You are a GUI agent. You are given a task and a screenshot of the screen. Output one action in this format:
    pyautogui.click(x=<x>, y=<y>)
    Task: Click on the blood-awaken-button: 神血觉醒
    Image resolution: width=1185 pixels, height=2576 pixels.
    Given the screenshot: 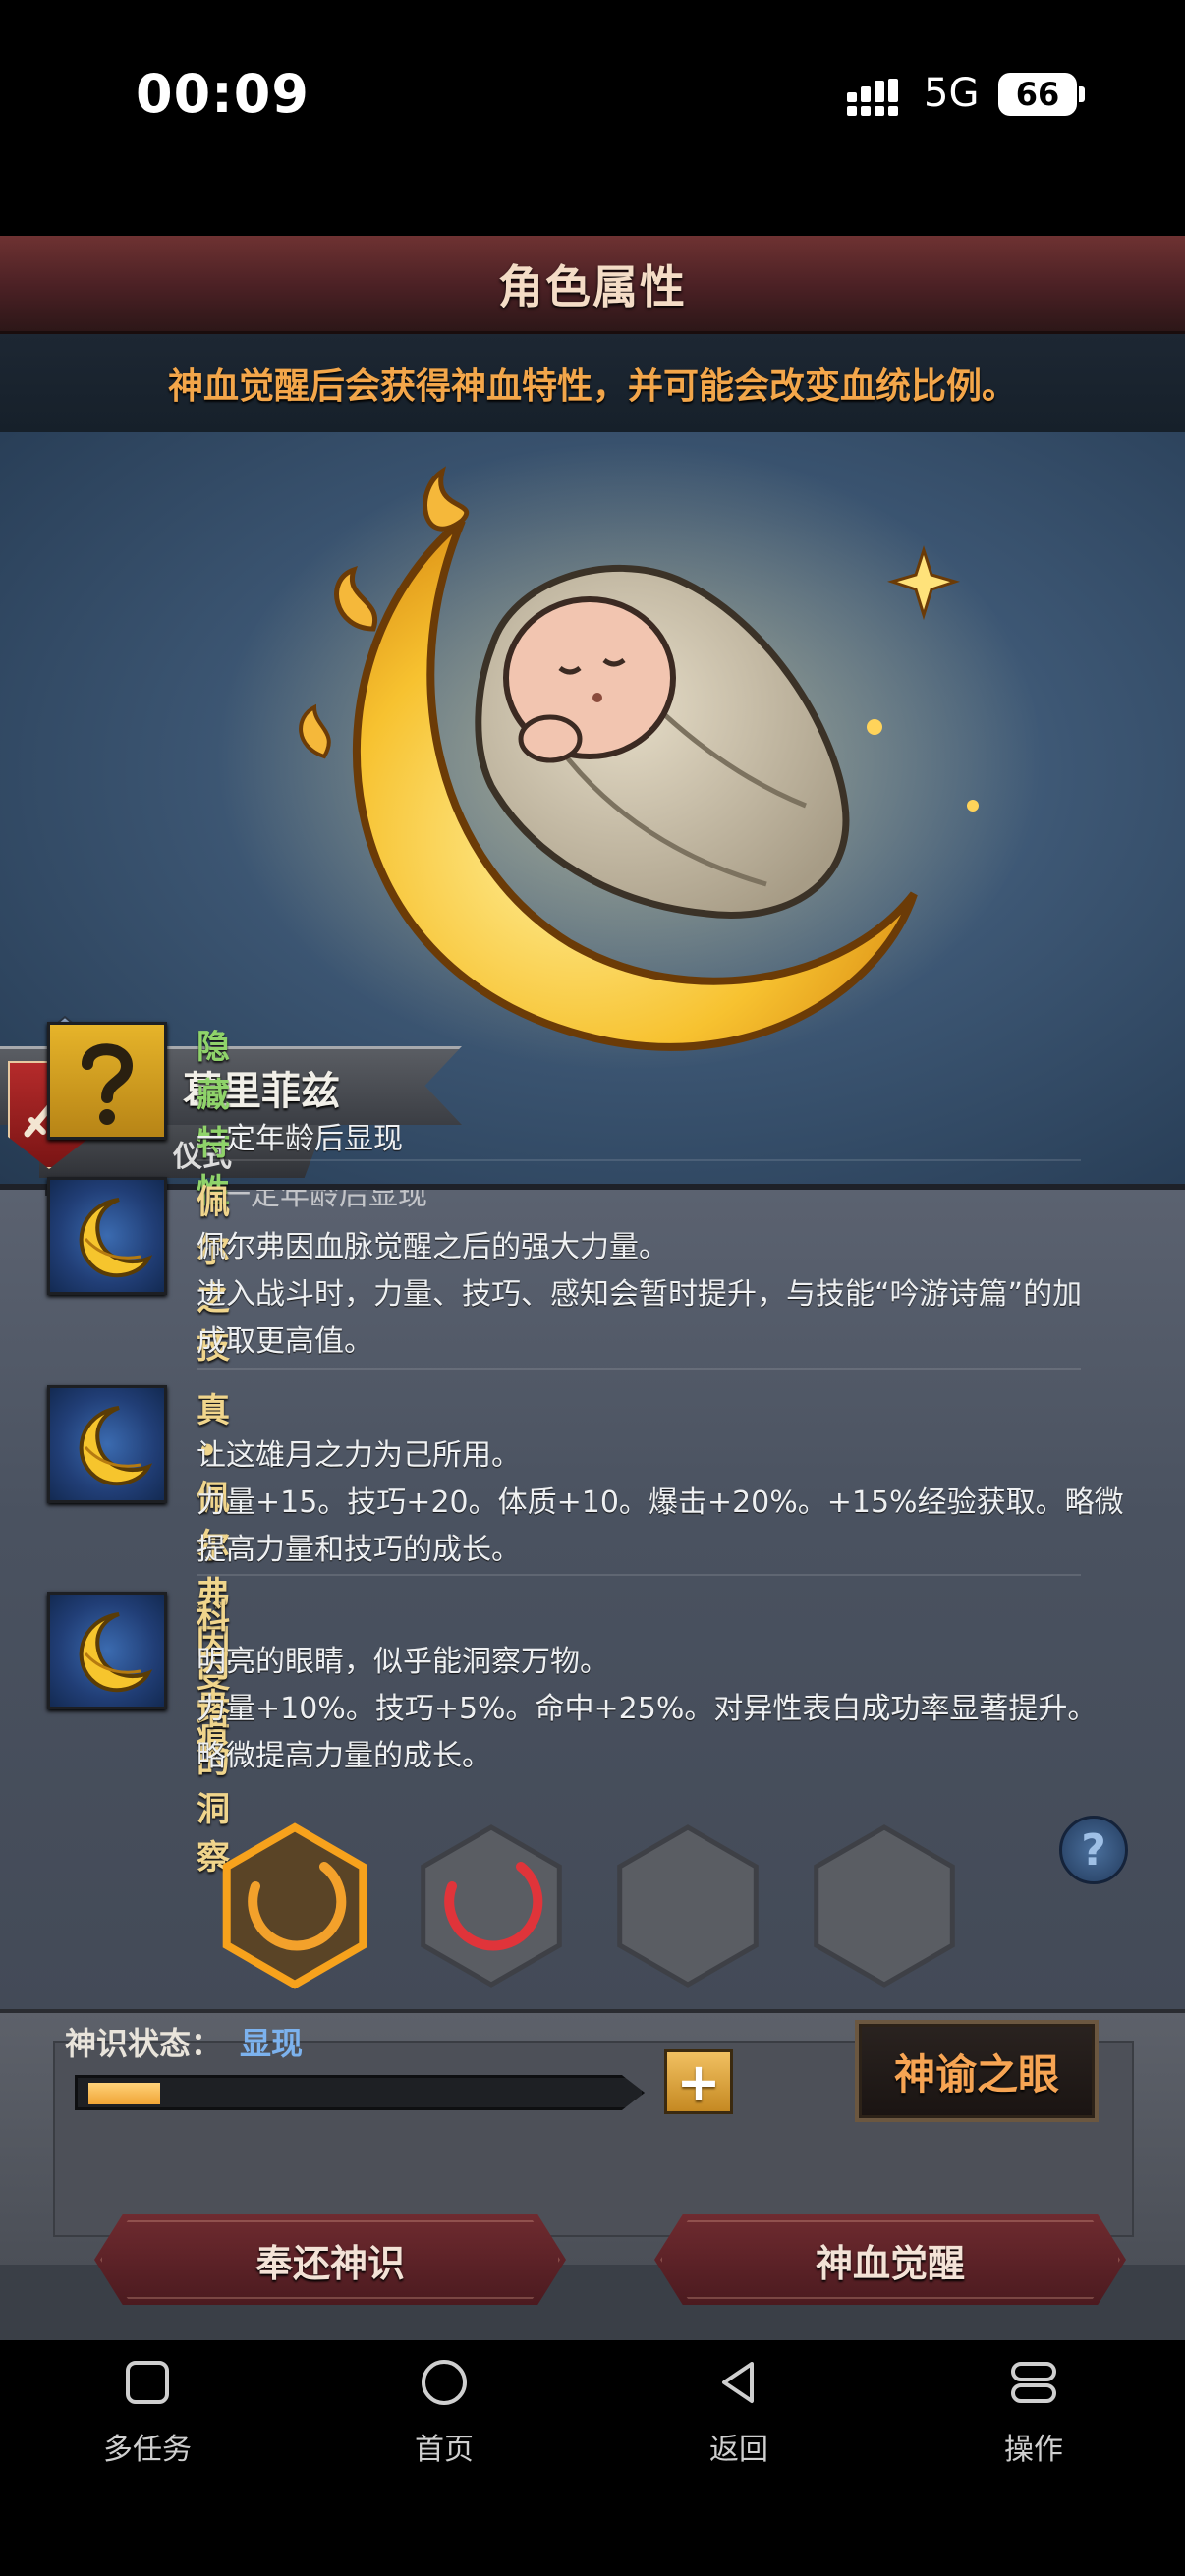 What is the action you would take?
    pyautogui.click(x=890, y=2259)
    